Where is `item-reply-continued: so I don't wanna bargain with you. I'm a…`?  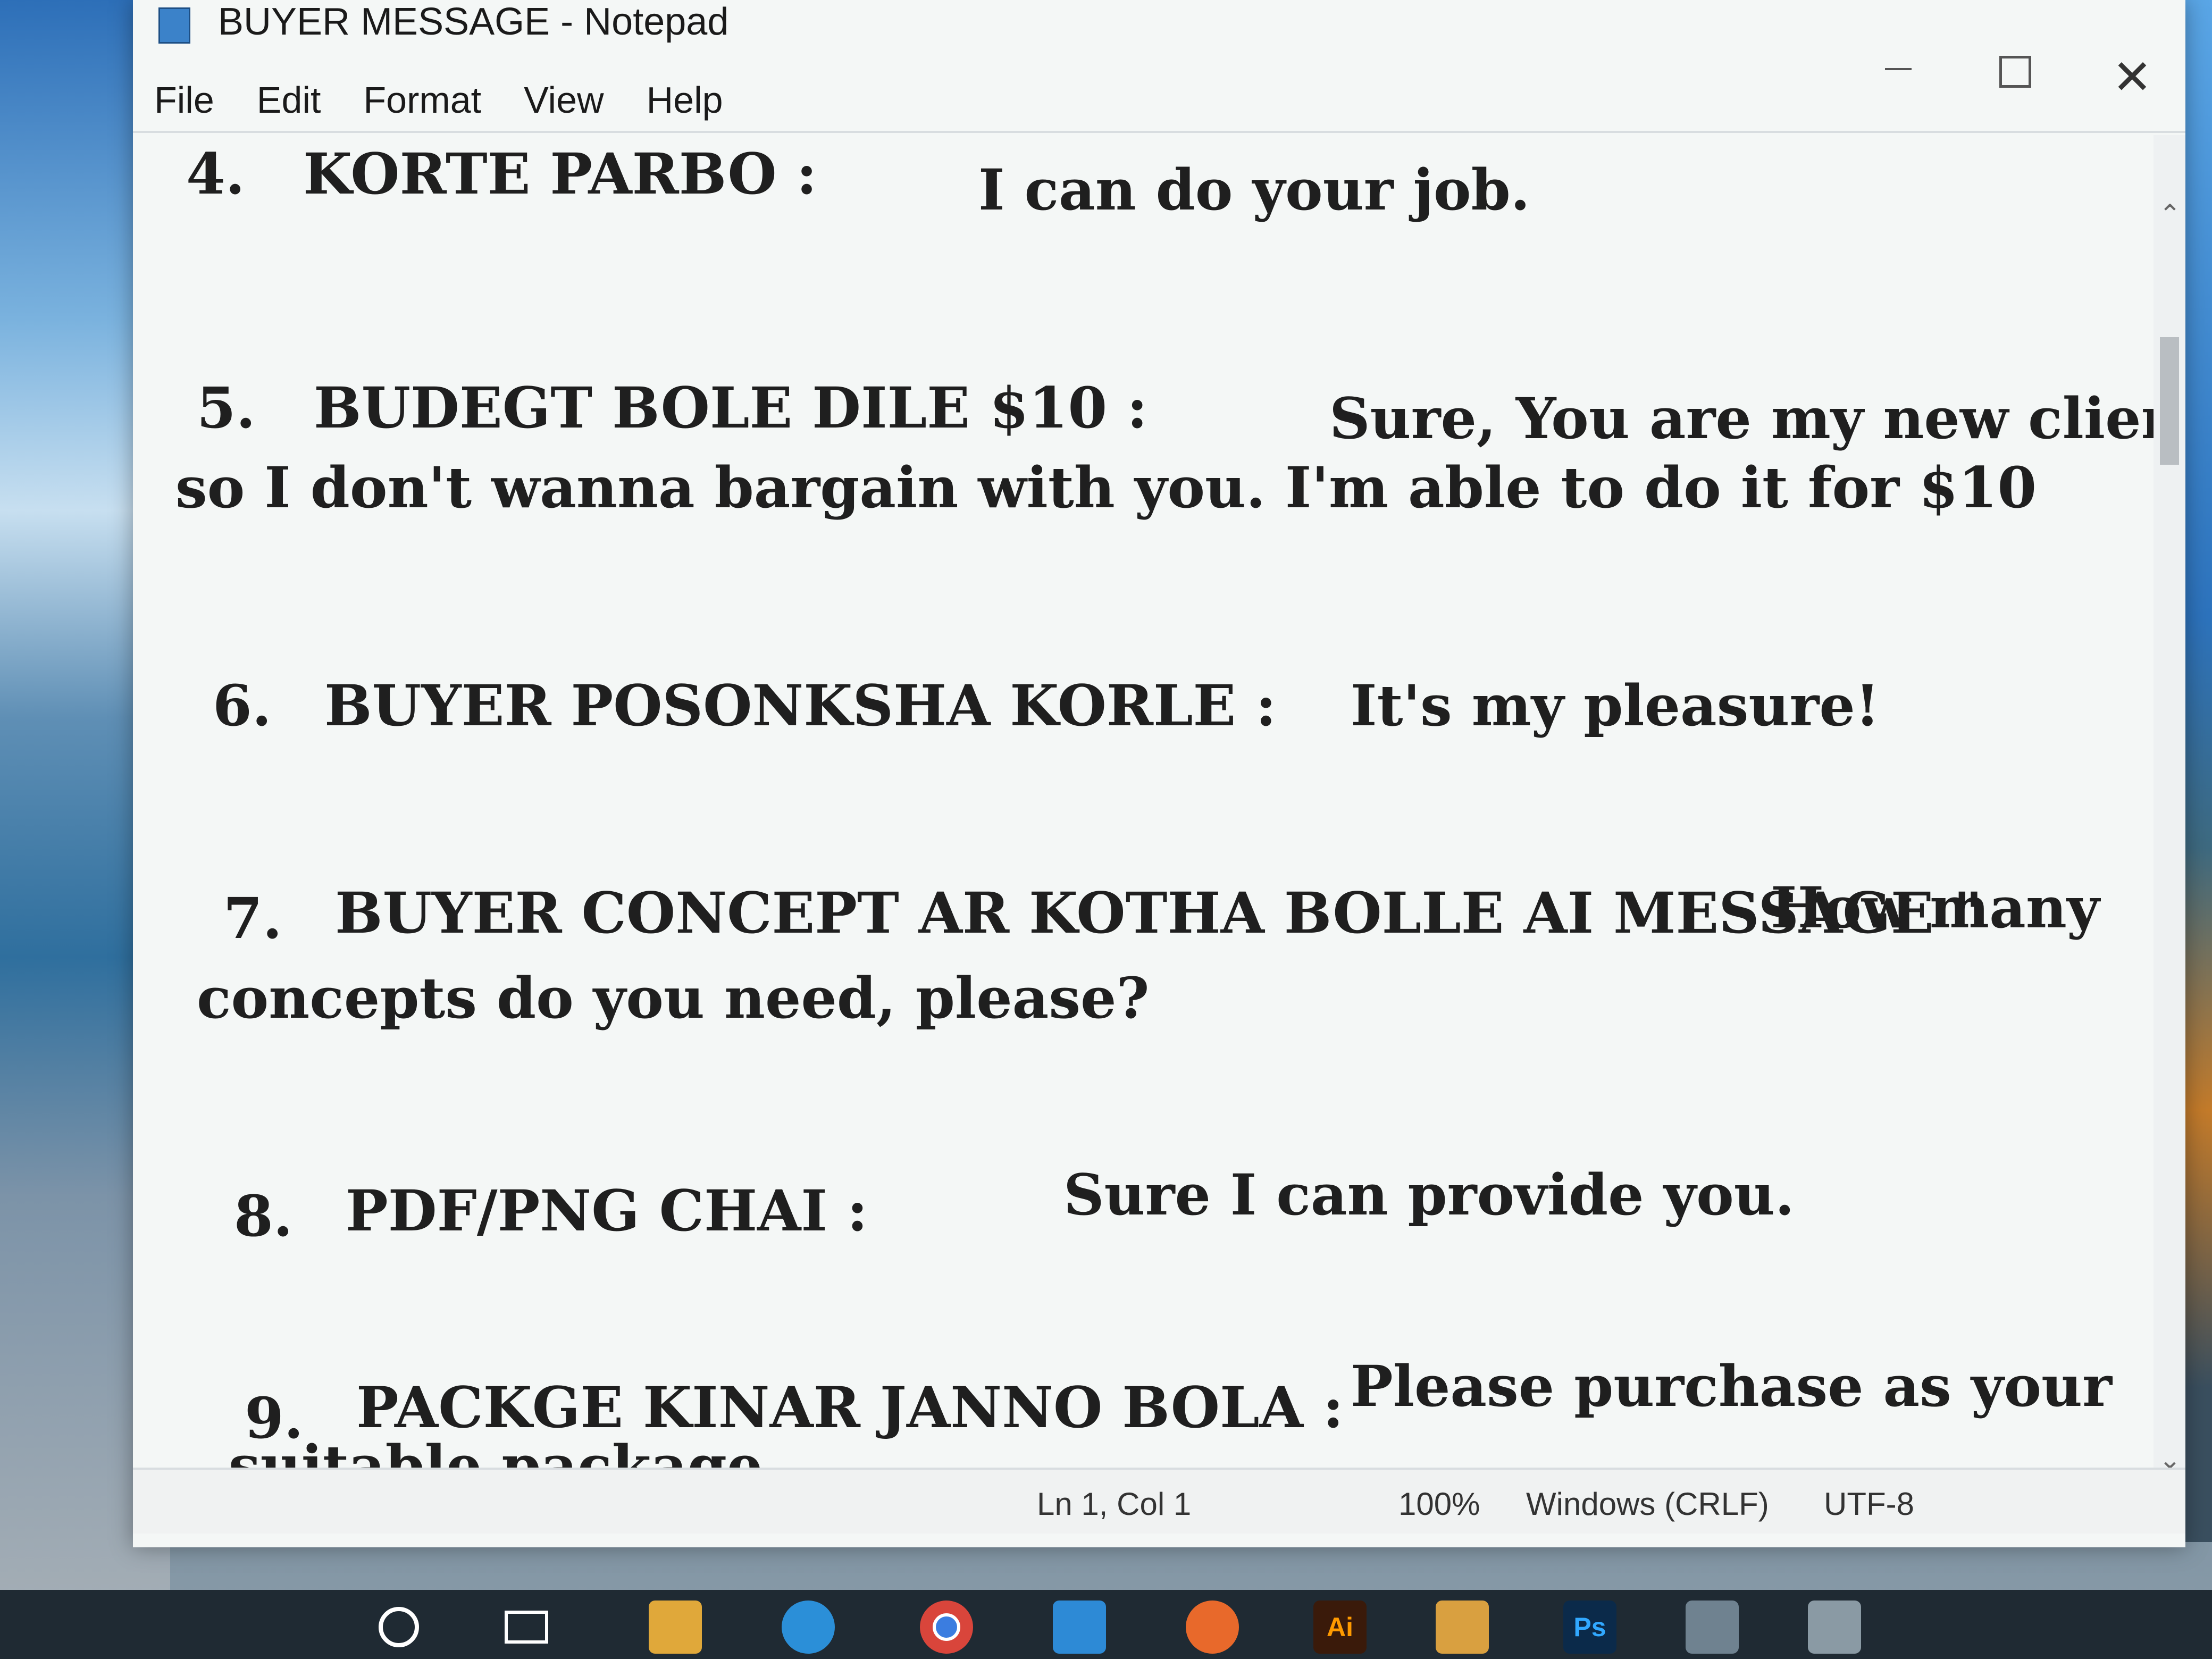
item-reply-continued: so I don't wanna bargain with you. I'm a… is located at coordinates (1106, 487).